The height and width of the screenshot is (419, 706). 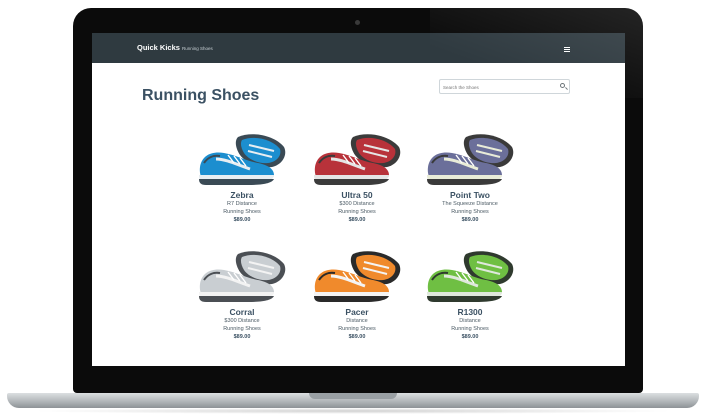 I want to click on product-name: Pacer, so click(x=357, y=312).